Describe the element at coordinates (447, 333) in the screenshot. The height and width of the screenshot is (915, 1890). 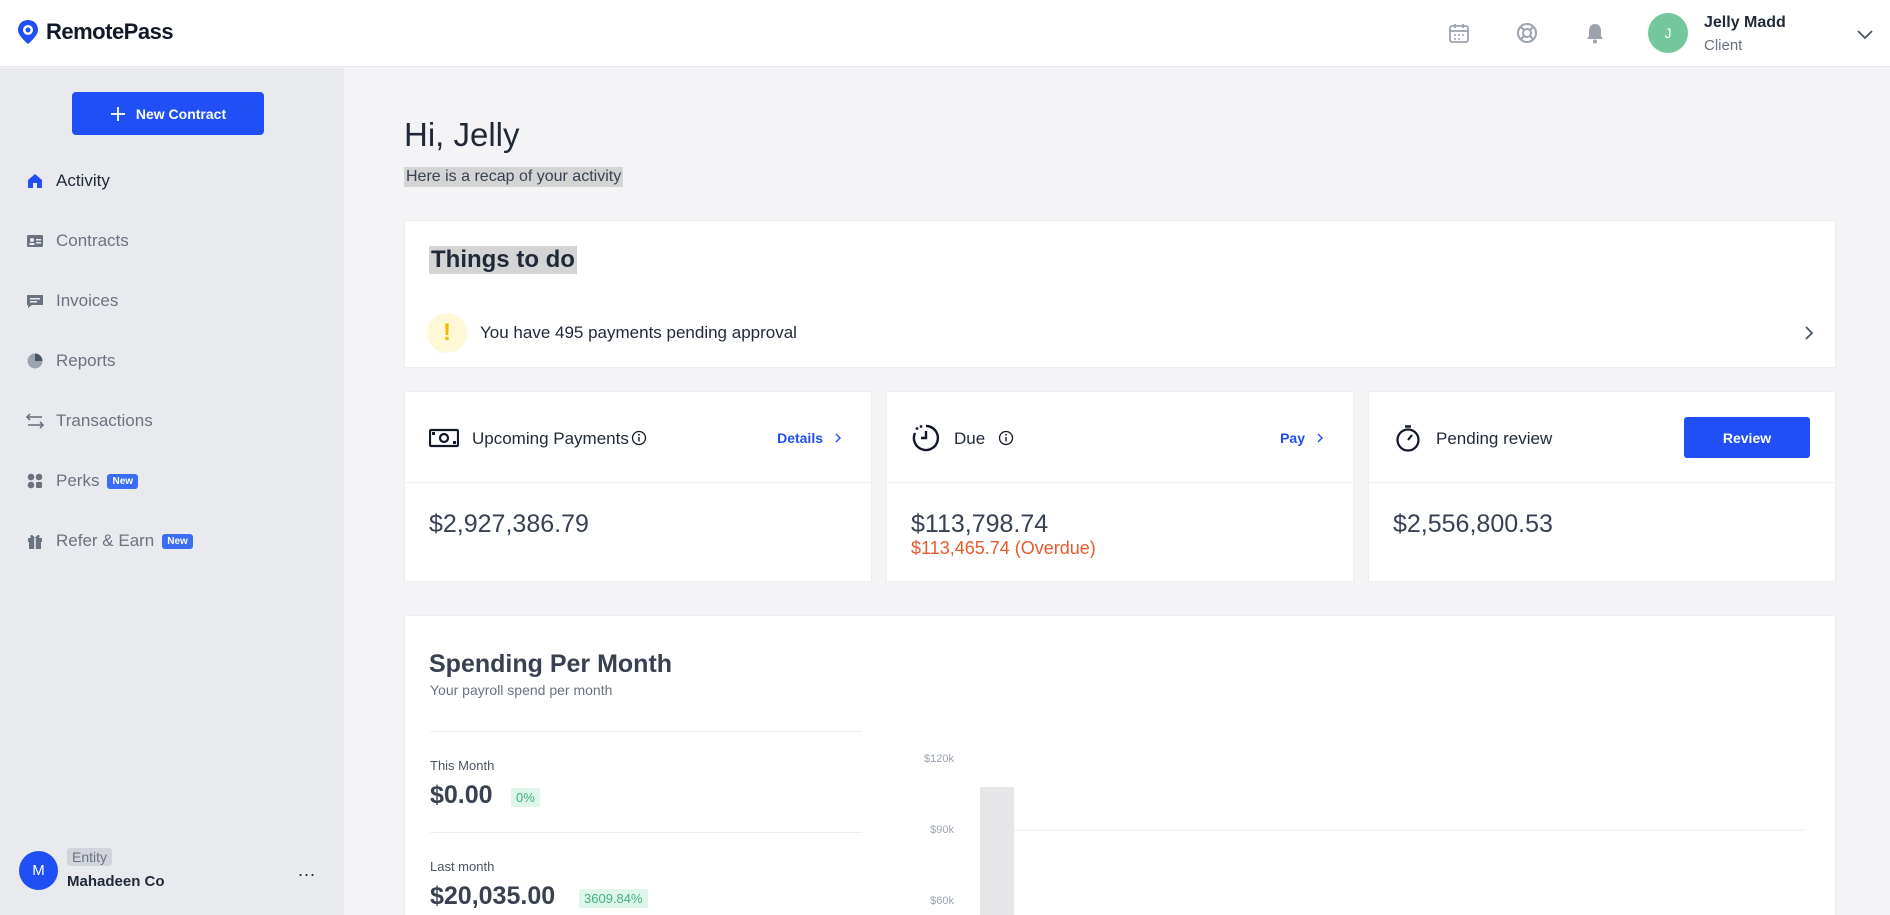
I see `warning-icon: !` at that location.